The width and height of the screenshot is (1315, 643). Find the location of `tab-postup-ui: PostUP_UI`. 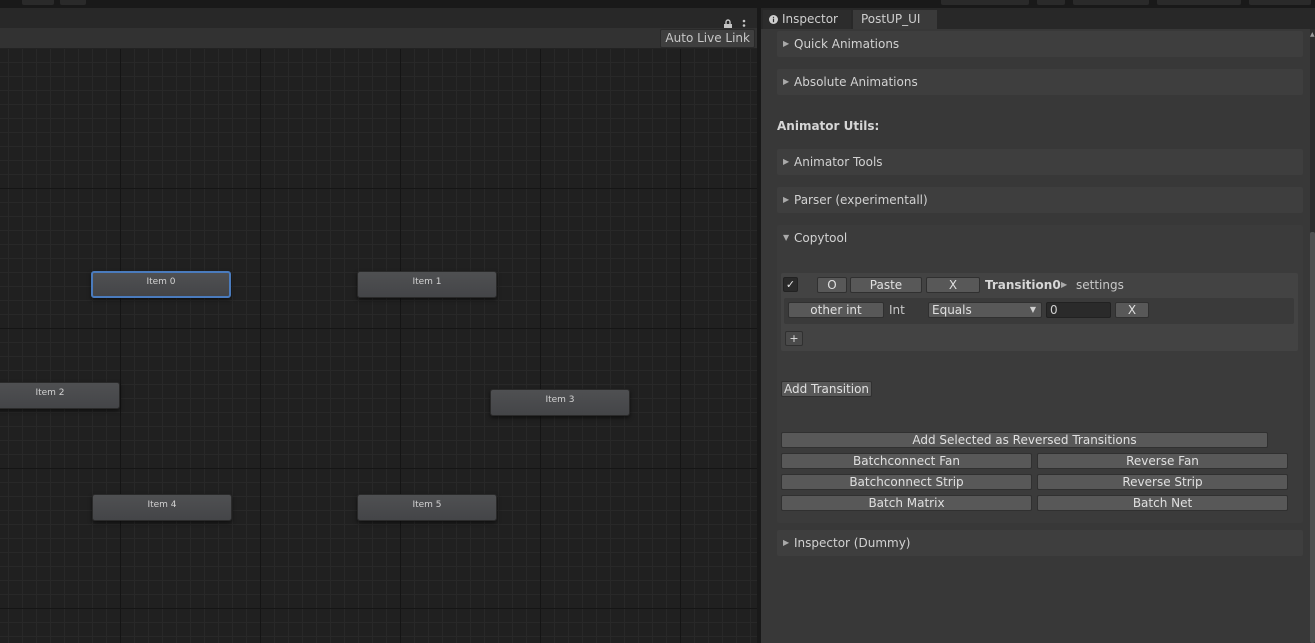

tab-postup-ui: PostUP_UI is located at coordinates (895, 19).